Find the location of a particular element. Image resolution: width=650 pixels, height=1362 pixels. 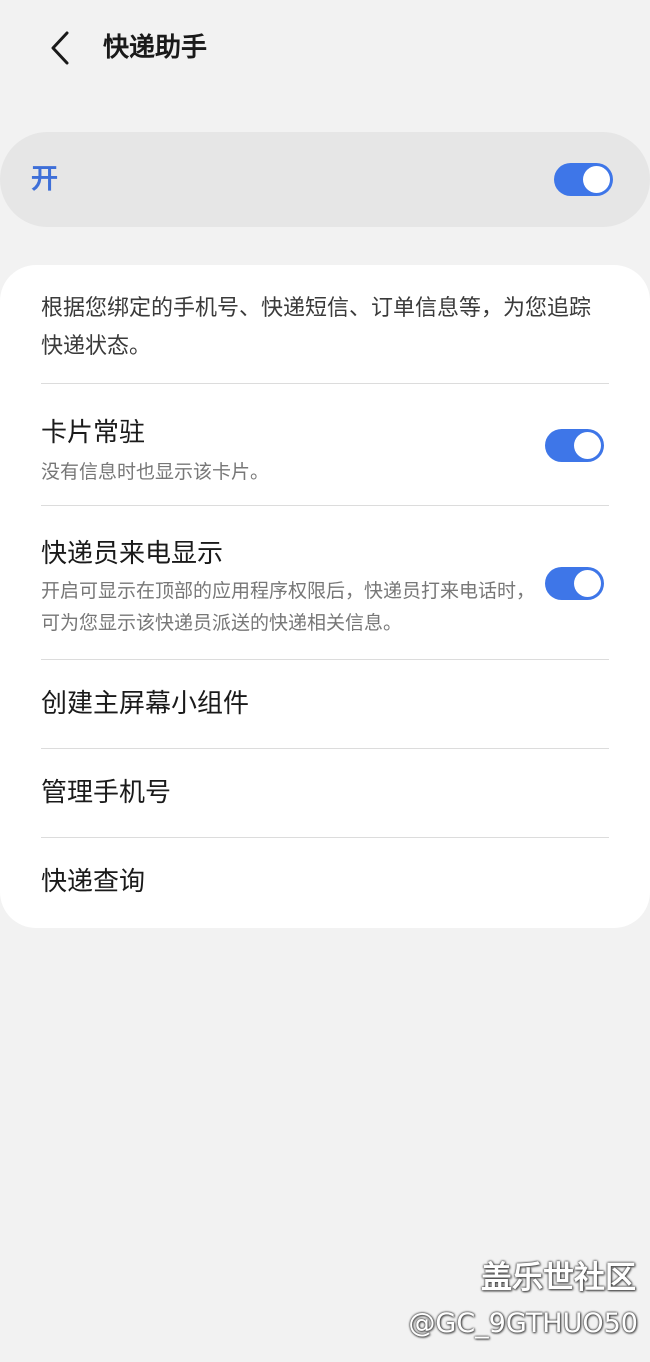

master-switch-row: 开 is located at coordinates (325, 179).